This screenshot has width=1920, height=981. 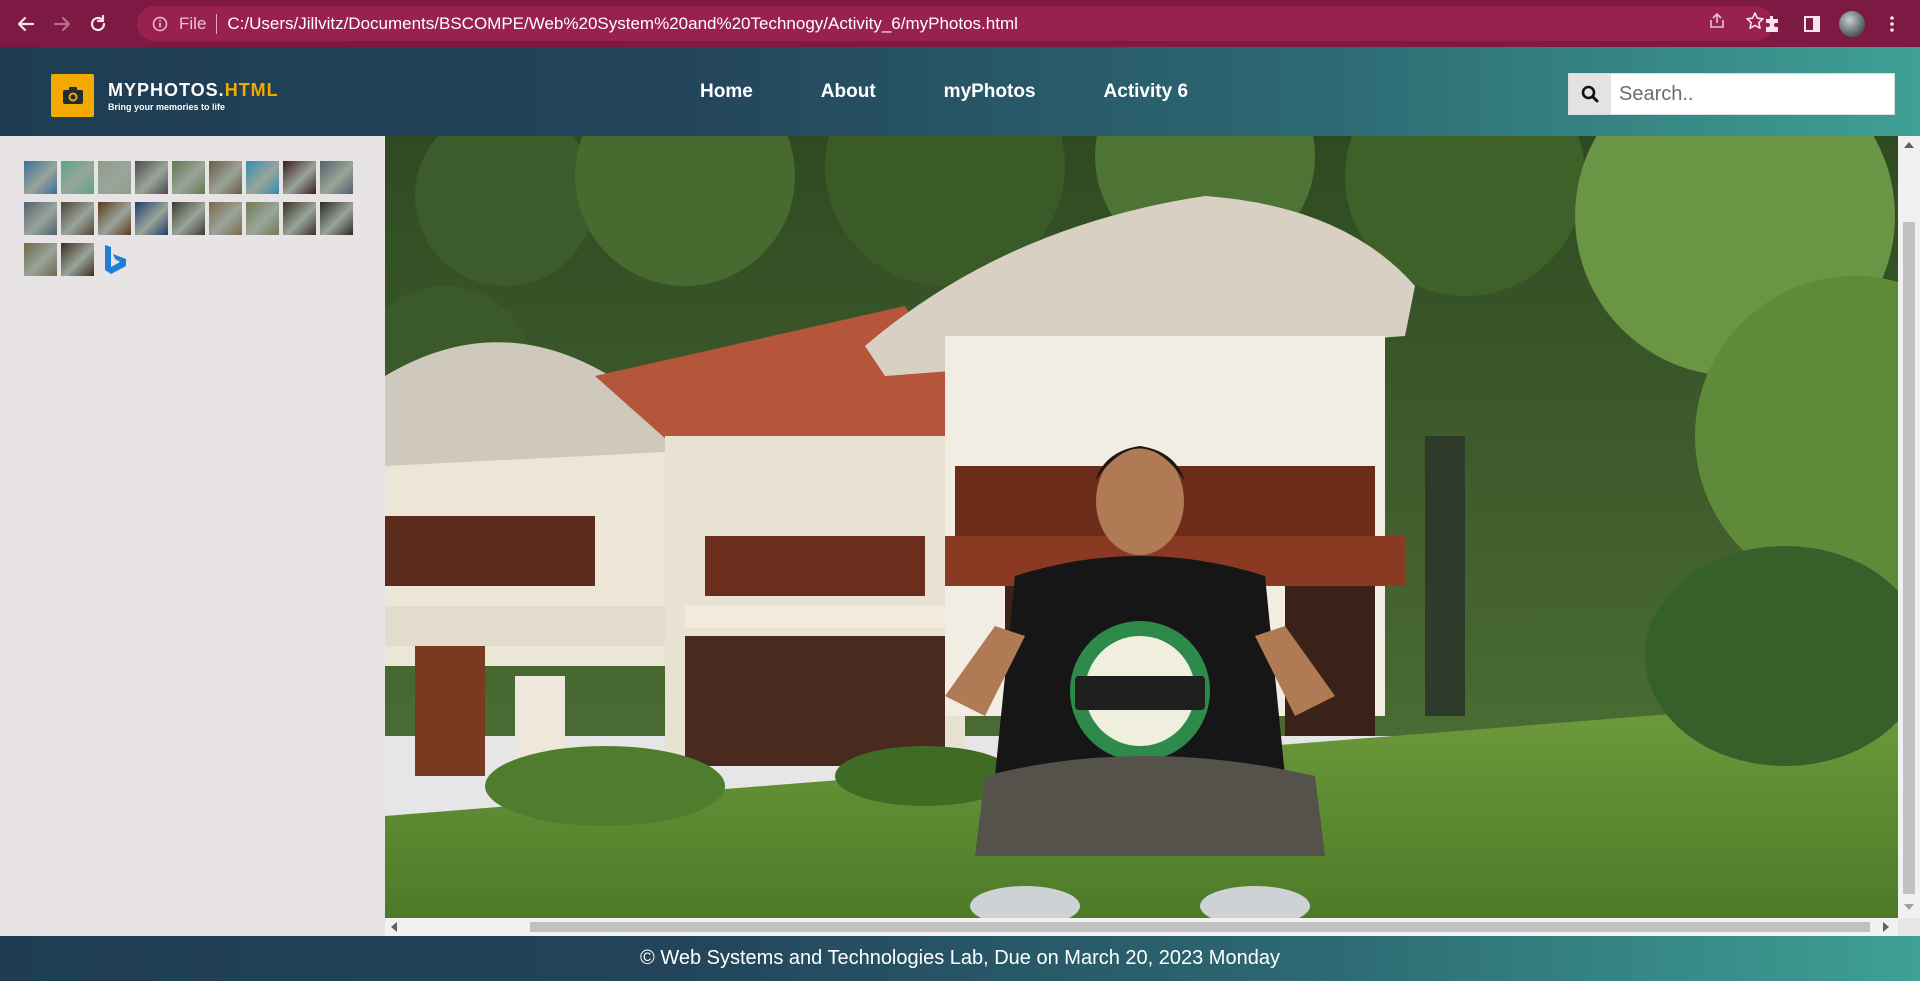 I want to click on scroll-up-arrow, so click(x=1909, y=145).